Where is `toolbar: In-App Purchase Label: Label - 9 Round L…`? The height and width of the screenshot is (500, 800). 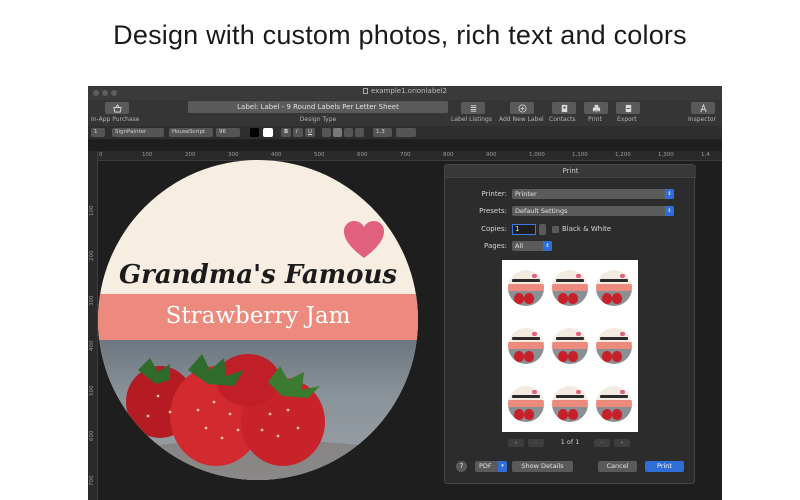
toolbar: In-App Purchase Label: Label - 9 Round L… is located at coordinates (405, 113).